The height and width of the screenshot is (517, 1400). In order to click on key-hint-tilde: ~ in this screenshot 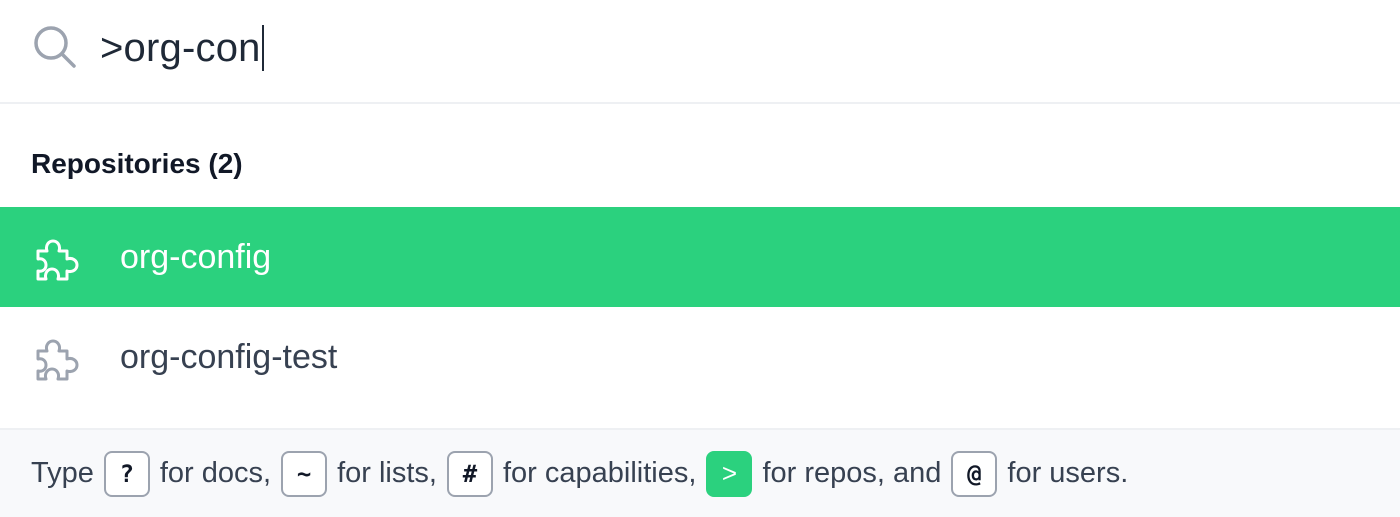, I will do `click(304, 473)`.